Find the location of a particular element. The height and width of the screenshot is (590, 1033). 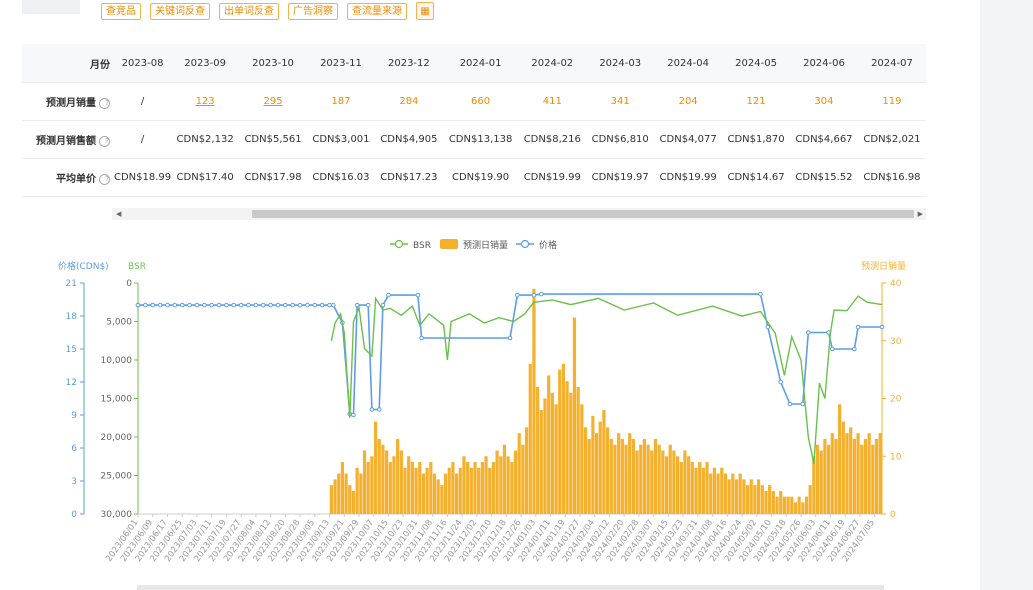

chart-legend: BSR 预测日销量 价格 is located at coordinates (473, 245).